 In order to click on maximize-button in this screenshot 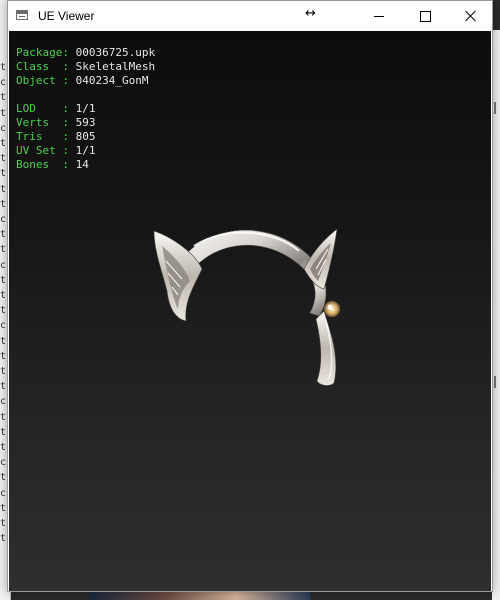, I will do `click(425, 16)`.